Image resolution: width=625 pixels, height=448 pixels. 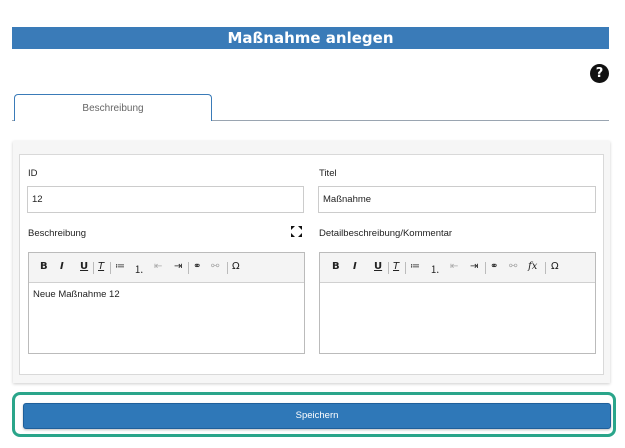 I want to click on title-label: Titel, so click(x=328, y=173).